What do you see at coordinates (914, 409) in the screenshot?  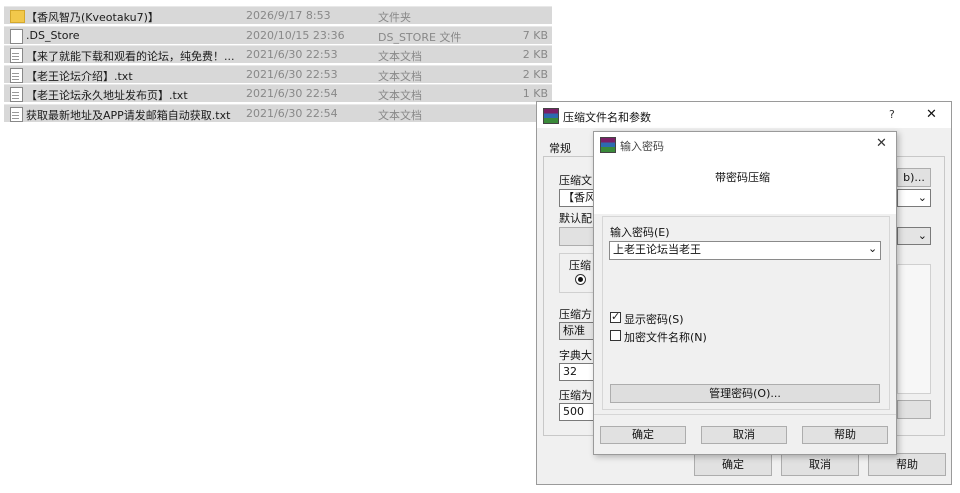 I see `set-password-button` at bounding box center [914, 409].